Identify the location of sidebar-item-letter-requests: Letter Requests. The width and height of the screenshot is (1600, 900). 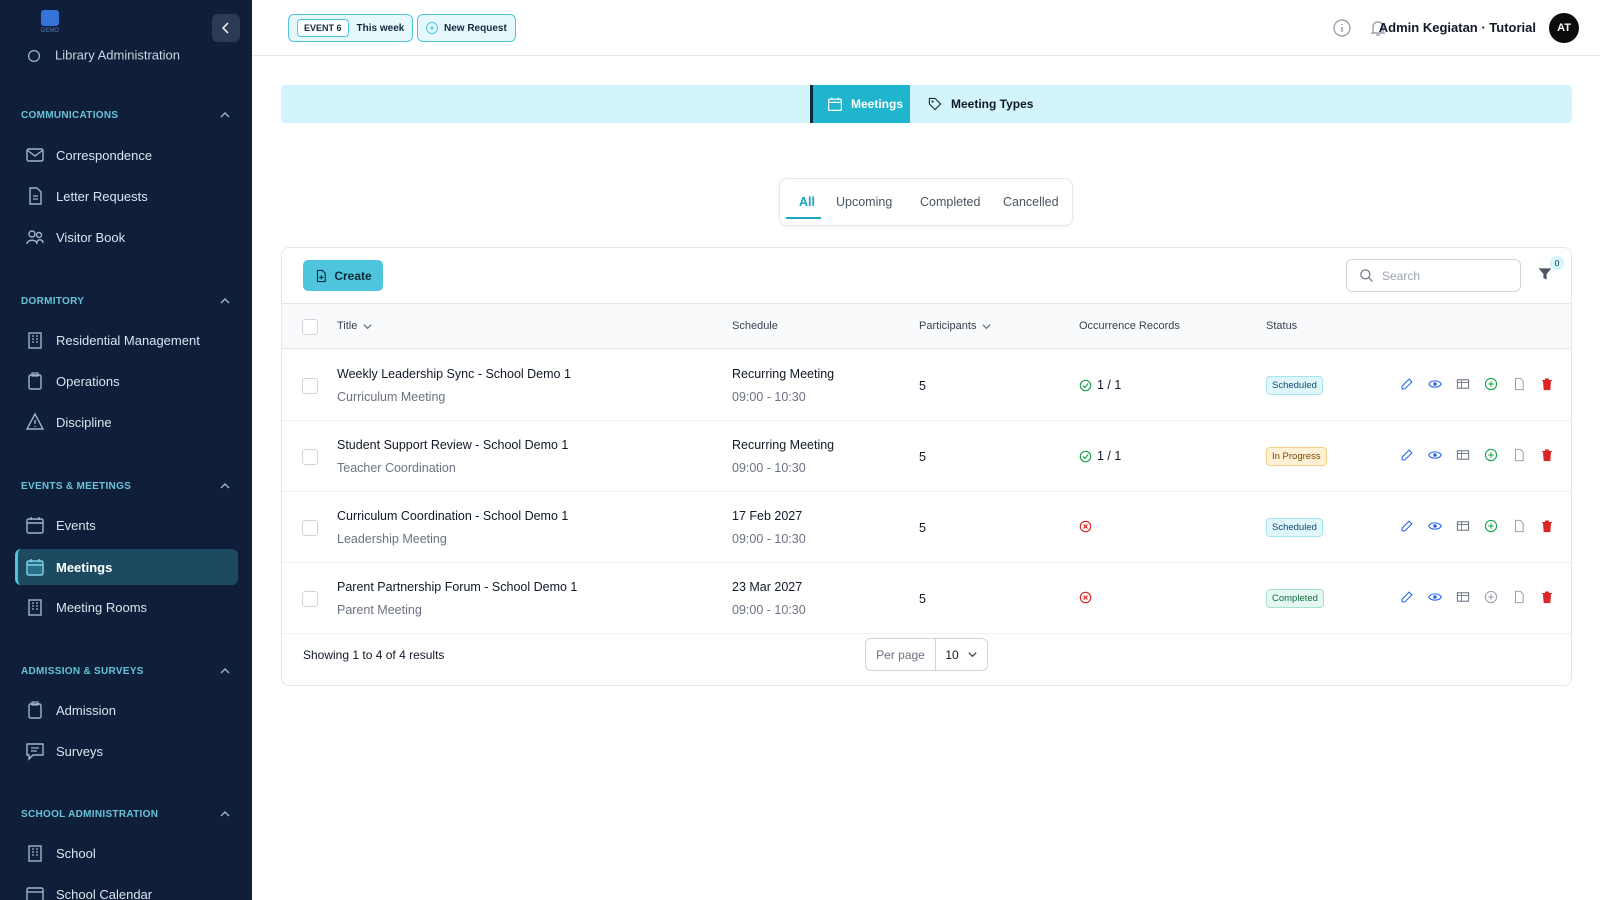
(126, 196).